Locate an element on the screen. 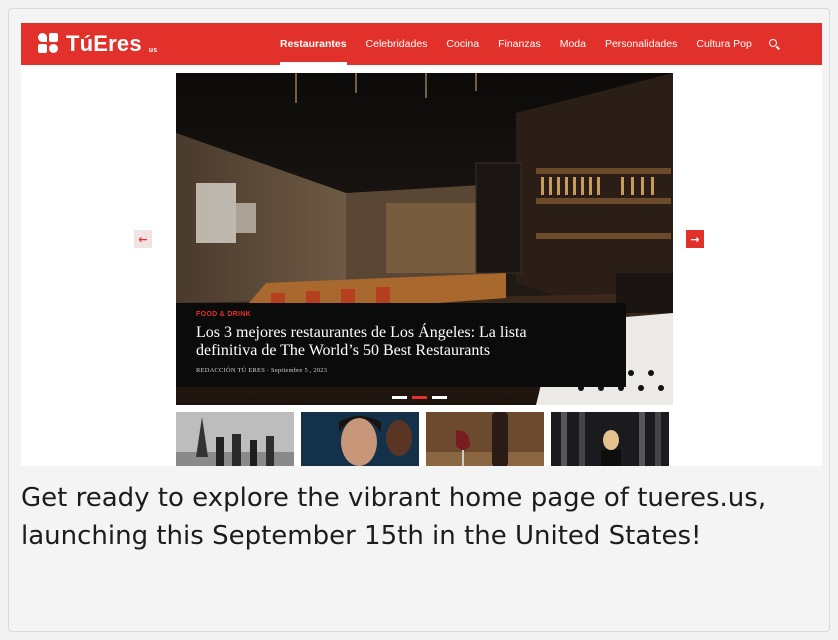 This screenshot has height=640, width=838. arrow-left-icon: ← is located at coordinates (143, 239).